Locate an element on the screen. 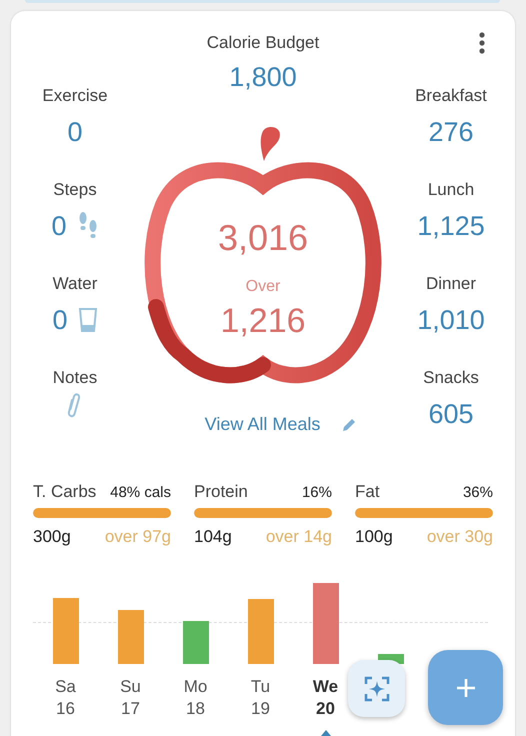 The width and height of the screenshot is (526, 736). stat-label: Notes is located at coordinates (75, 378).